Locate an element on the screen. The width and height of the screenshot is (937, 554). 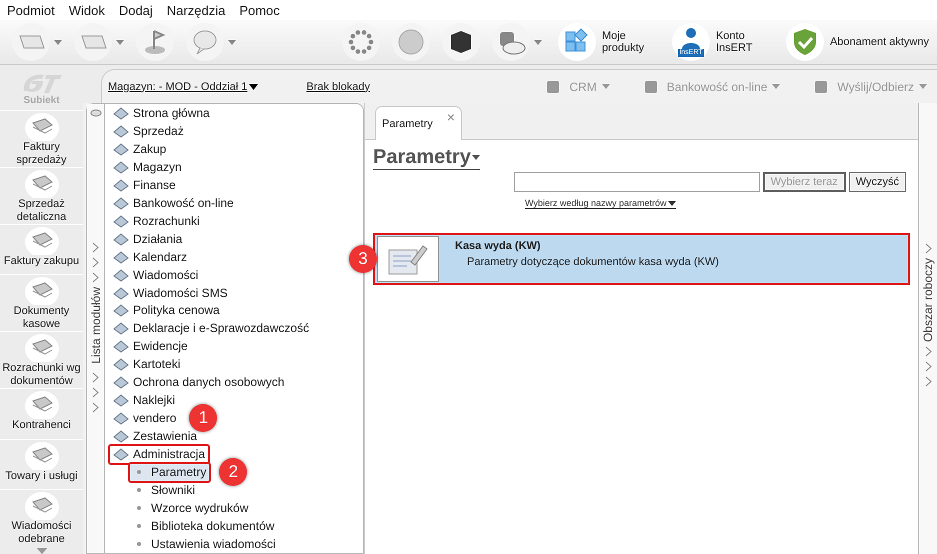
lock-link: Brak blokady is located at coordinates (338, 86).